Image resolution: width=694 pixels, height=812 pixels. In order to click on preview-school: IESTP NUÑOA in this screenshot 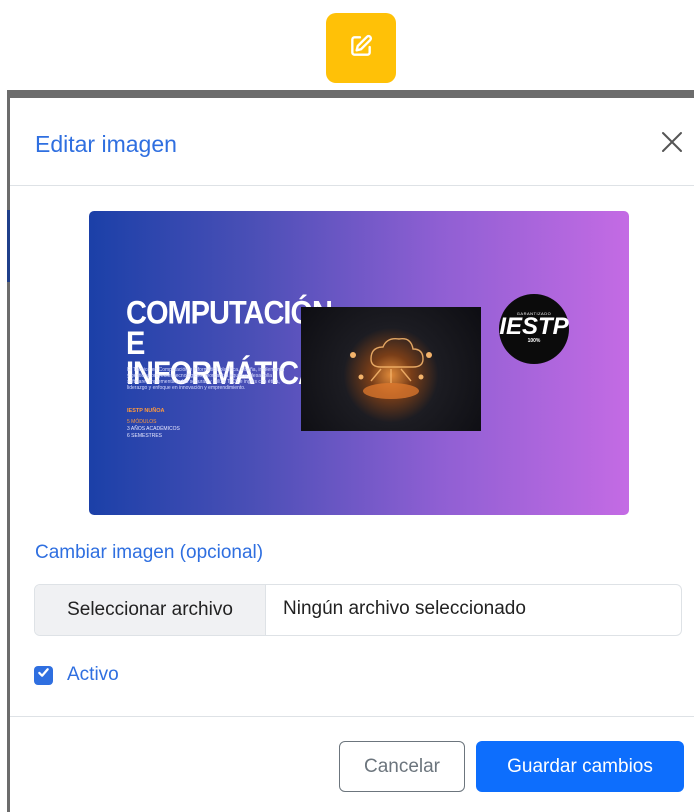, I will do `click(146, 411)`.